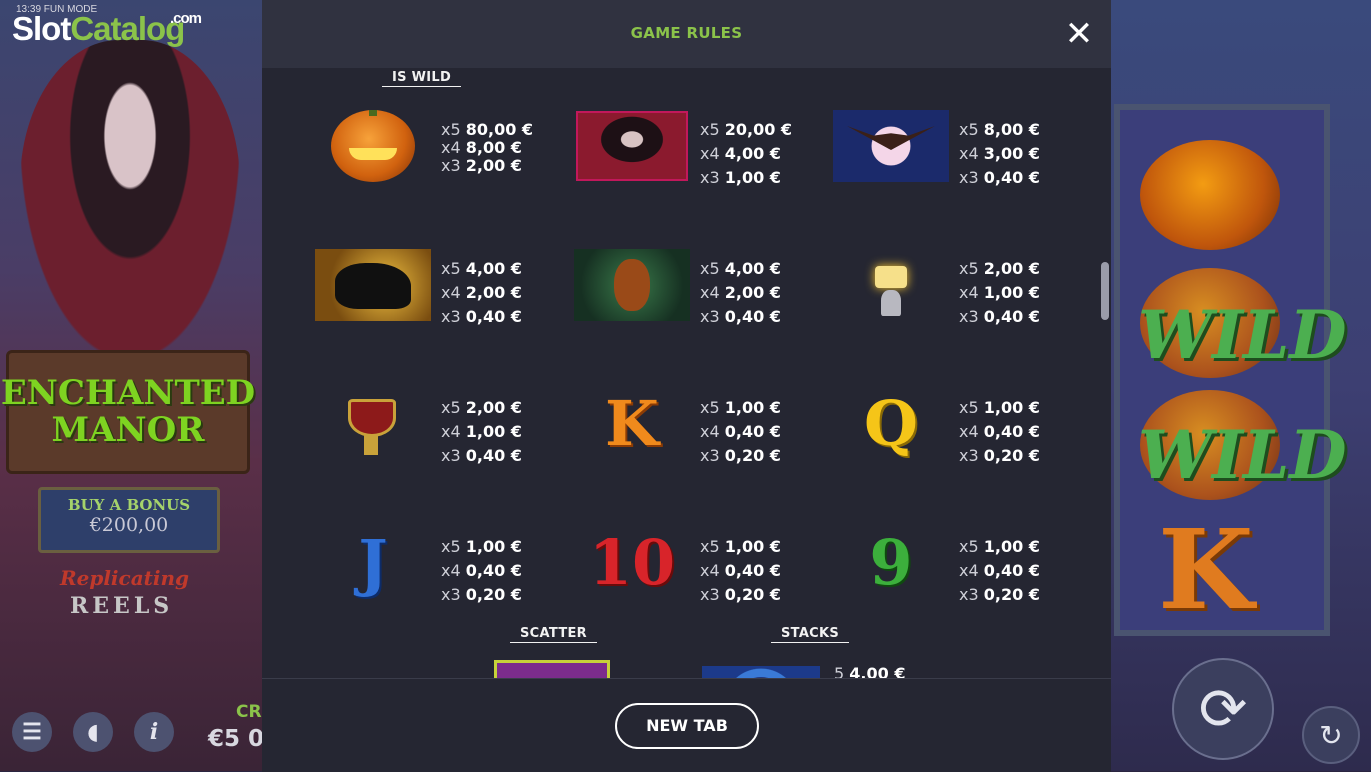 This screenshot has height=772, width=1371. What do you see at coordinates (999, 153) in the screenshot?
I see `pay-list: x5 8,00 € x4 3,00 € x3 0,40 €` at bounding box center [999, 153].